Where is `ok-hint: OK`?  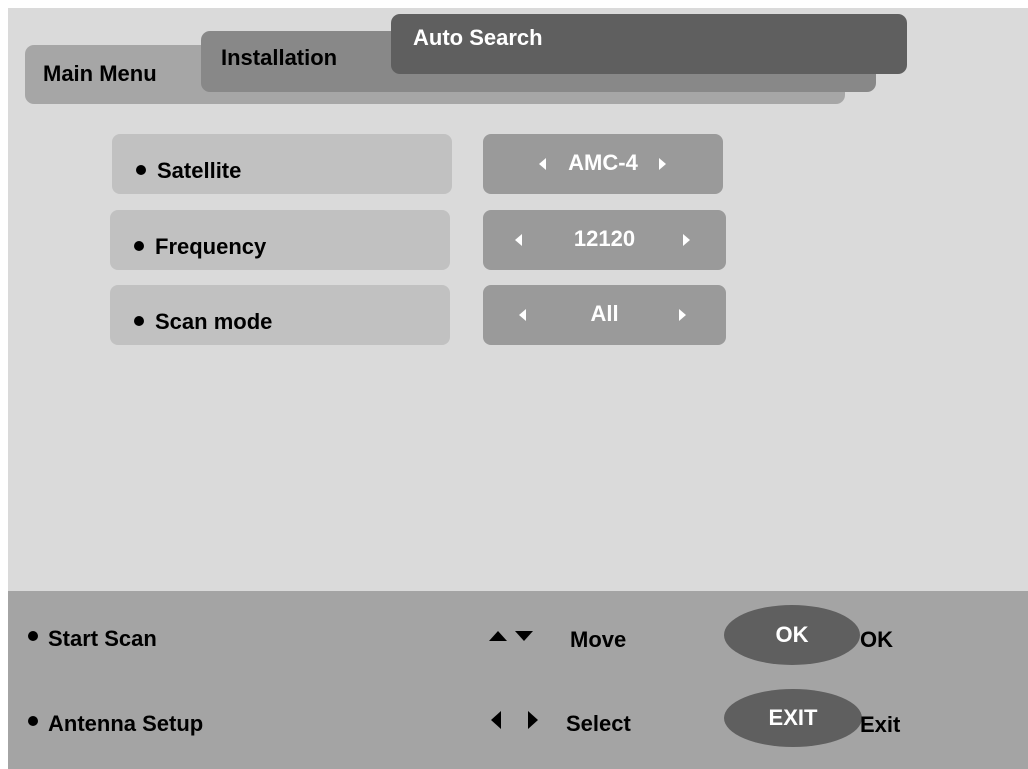 ok-hint: OK is located at coordinates (876, 639).